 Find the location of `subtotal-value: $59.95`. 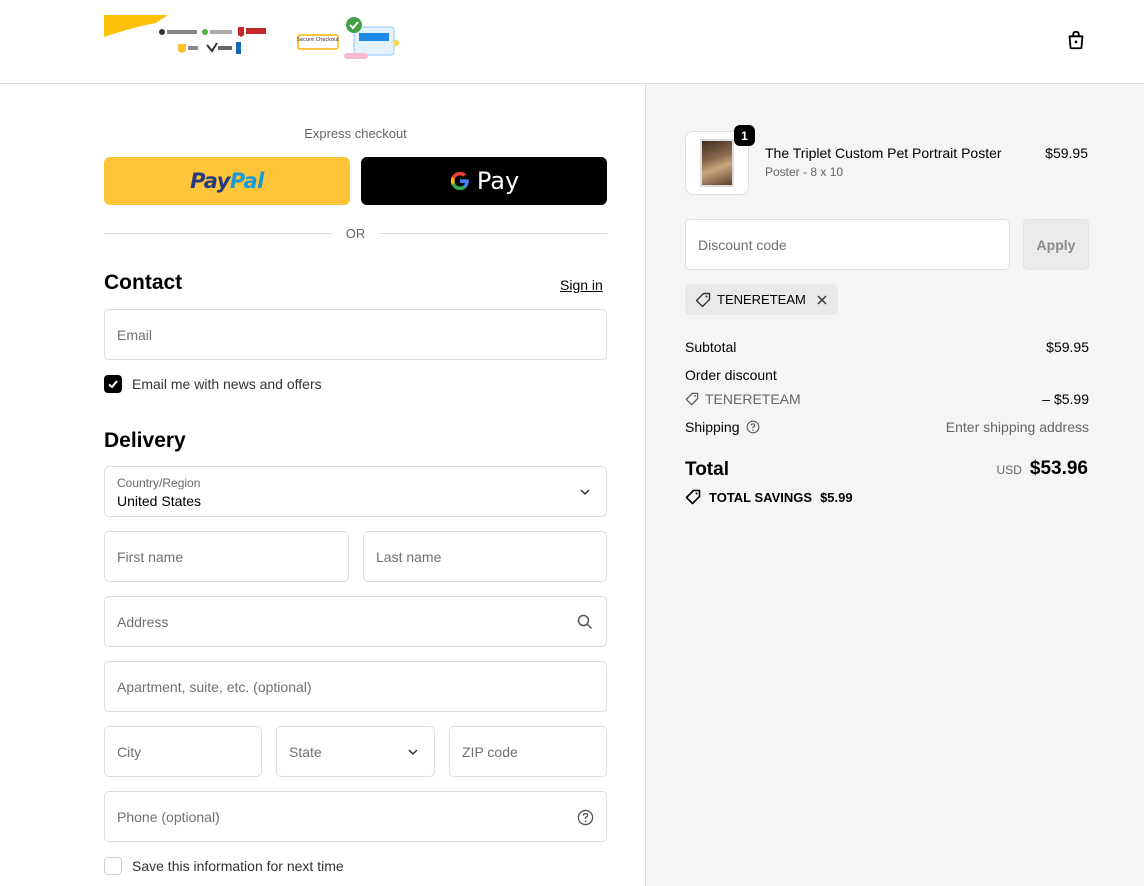

subtotal-value: $59.95 is located at coordinates (1067, 347).